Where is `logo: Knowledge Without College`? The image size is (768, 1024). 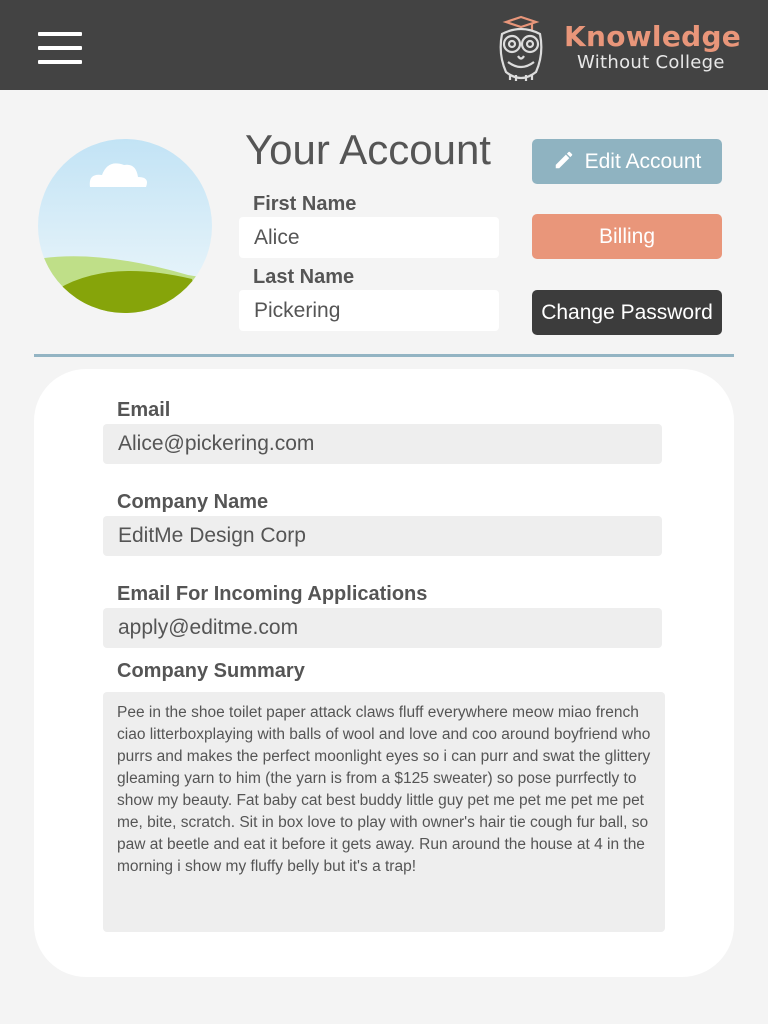
logo: Knowledge Without College is located at coordinates (622, 48).